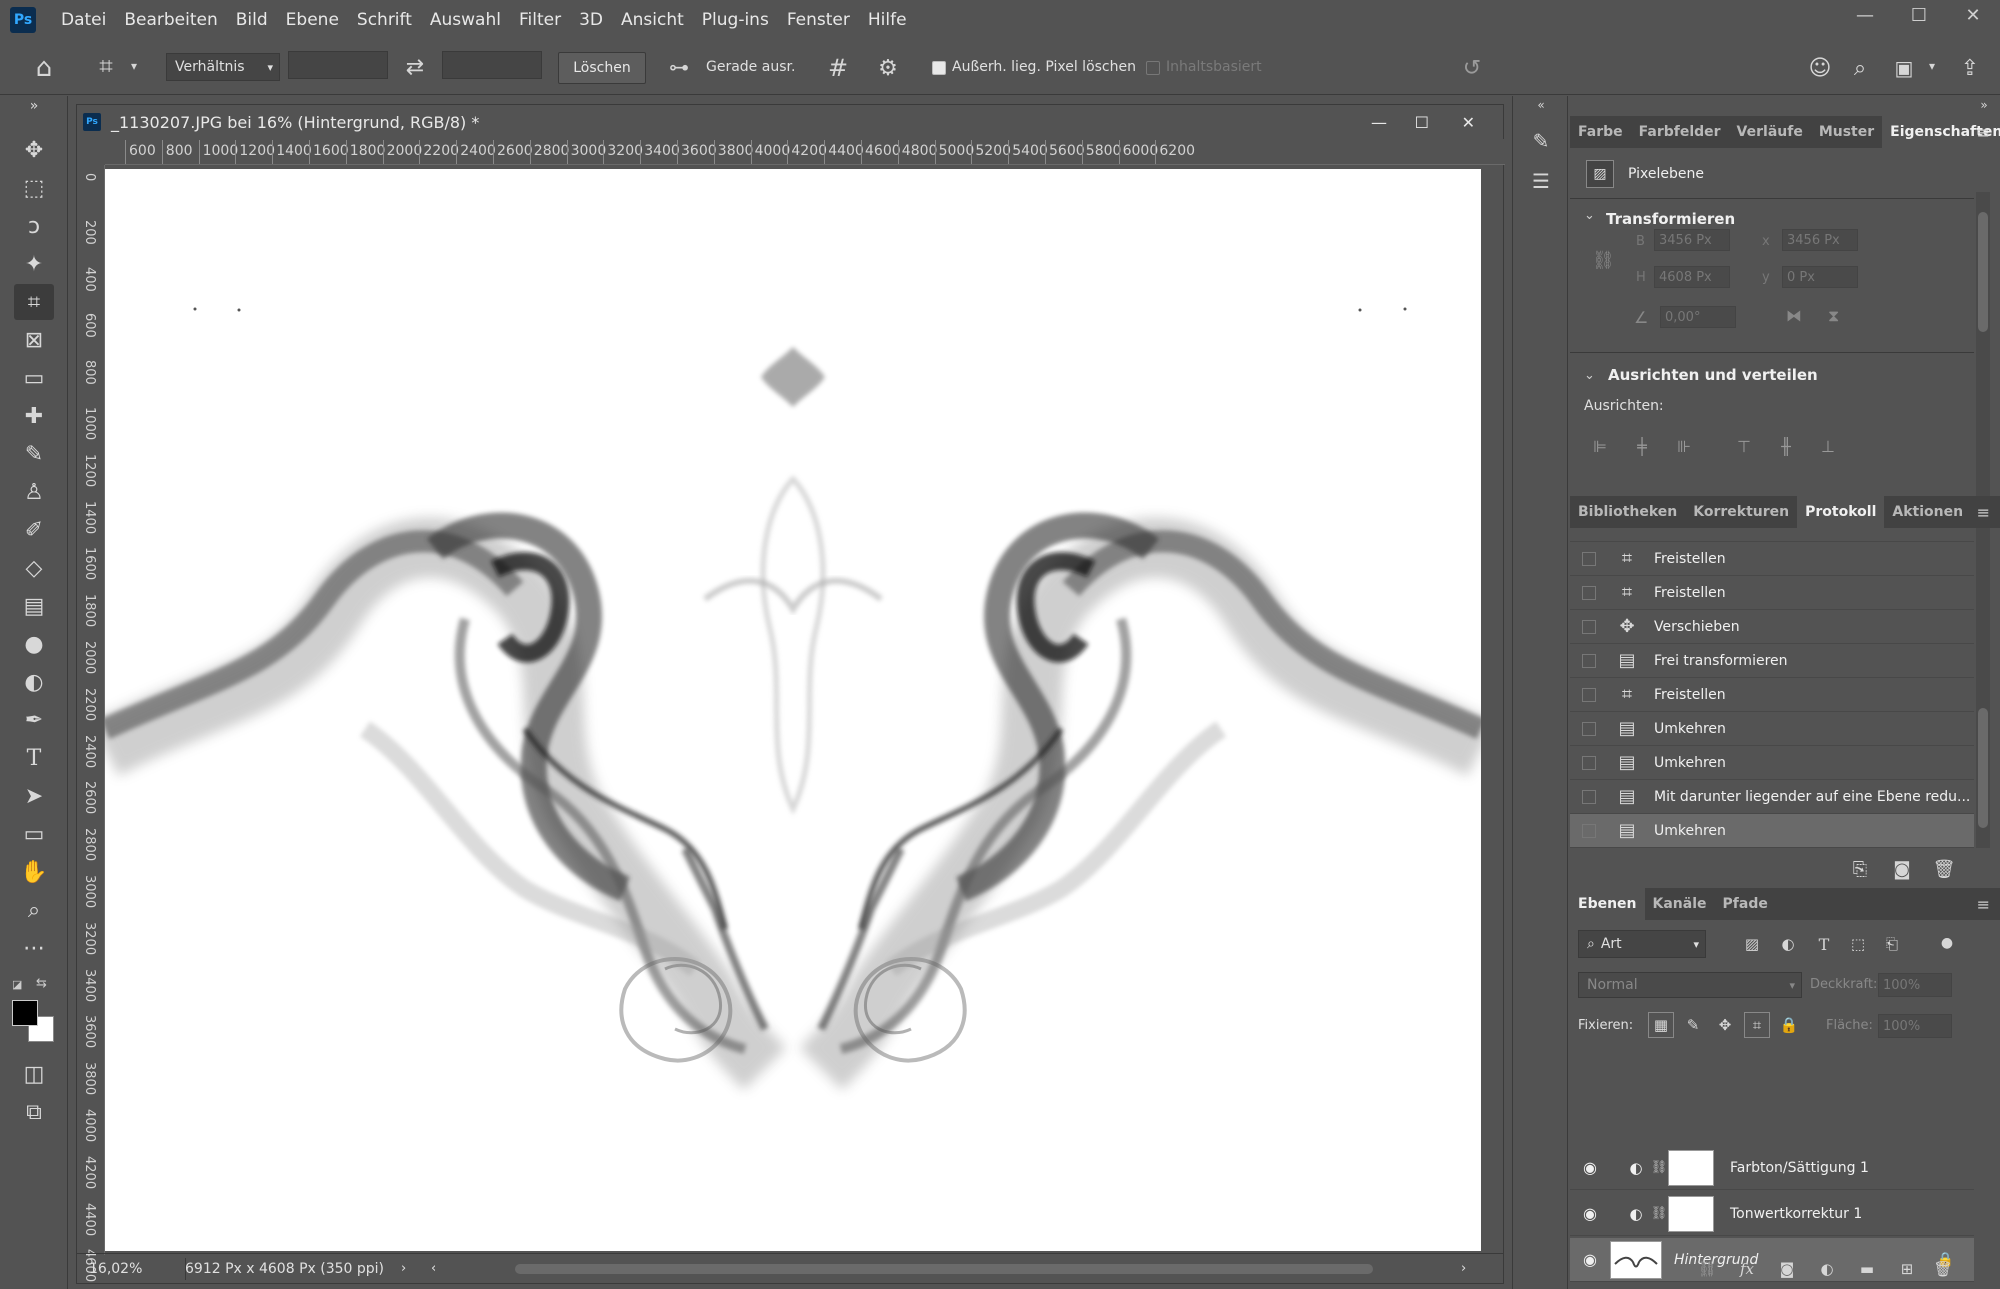  What do you see at coordinates (20, 985) in the screenshot?
I see `default-colors-icon: ◪` at bounding box center [20, 985].